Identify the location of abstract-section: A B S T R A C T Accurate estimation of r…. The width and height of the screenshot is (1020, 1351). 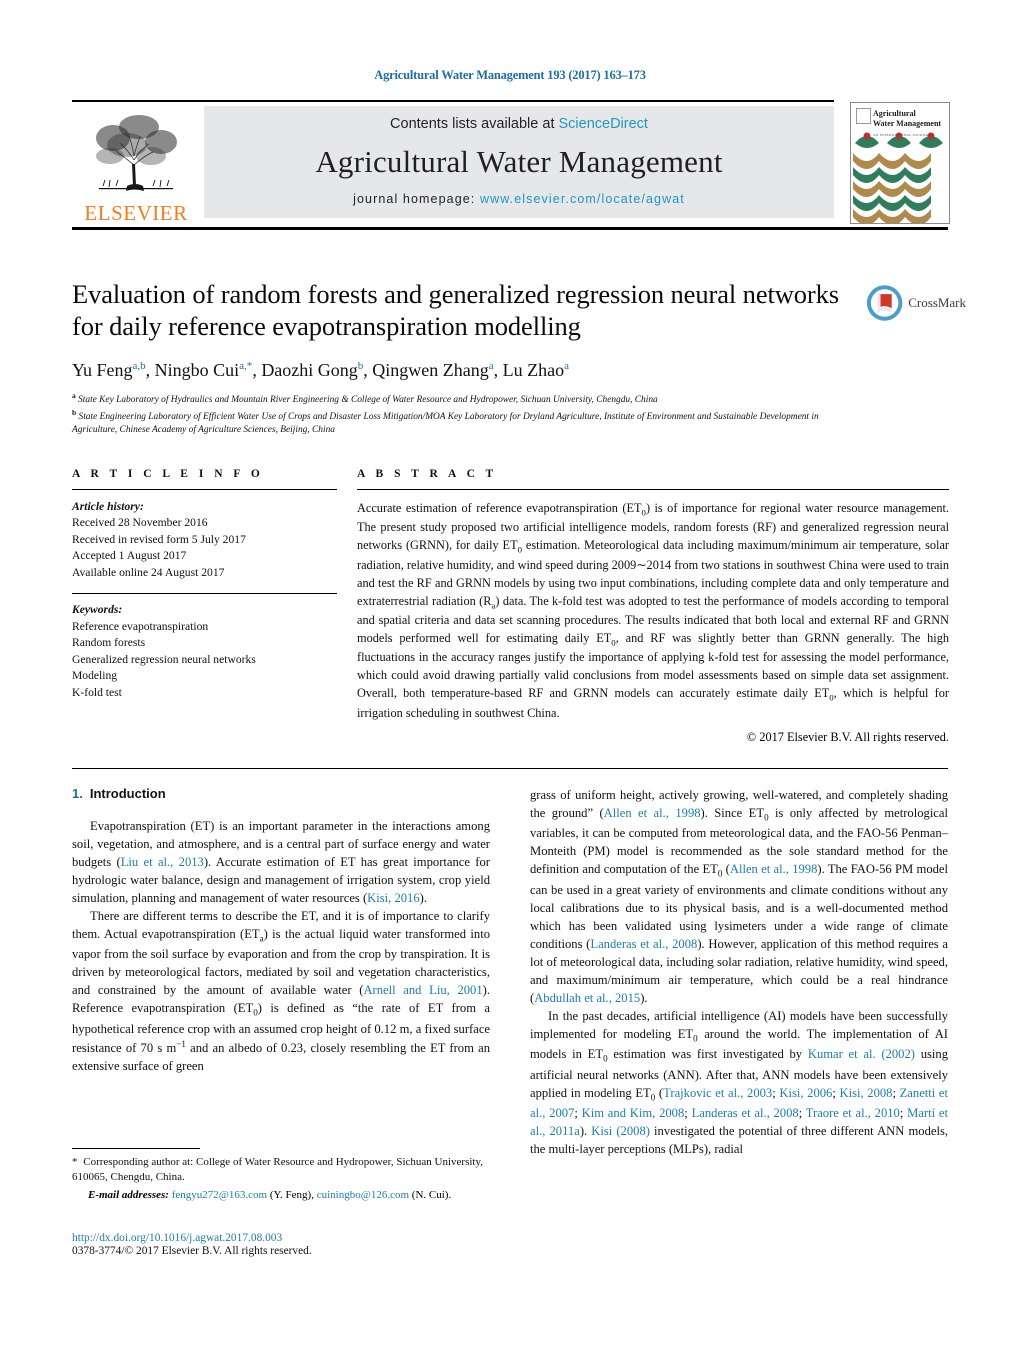
(653, 606).